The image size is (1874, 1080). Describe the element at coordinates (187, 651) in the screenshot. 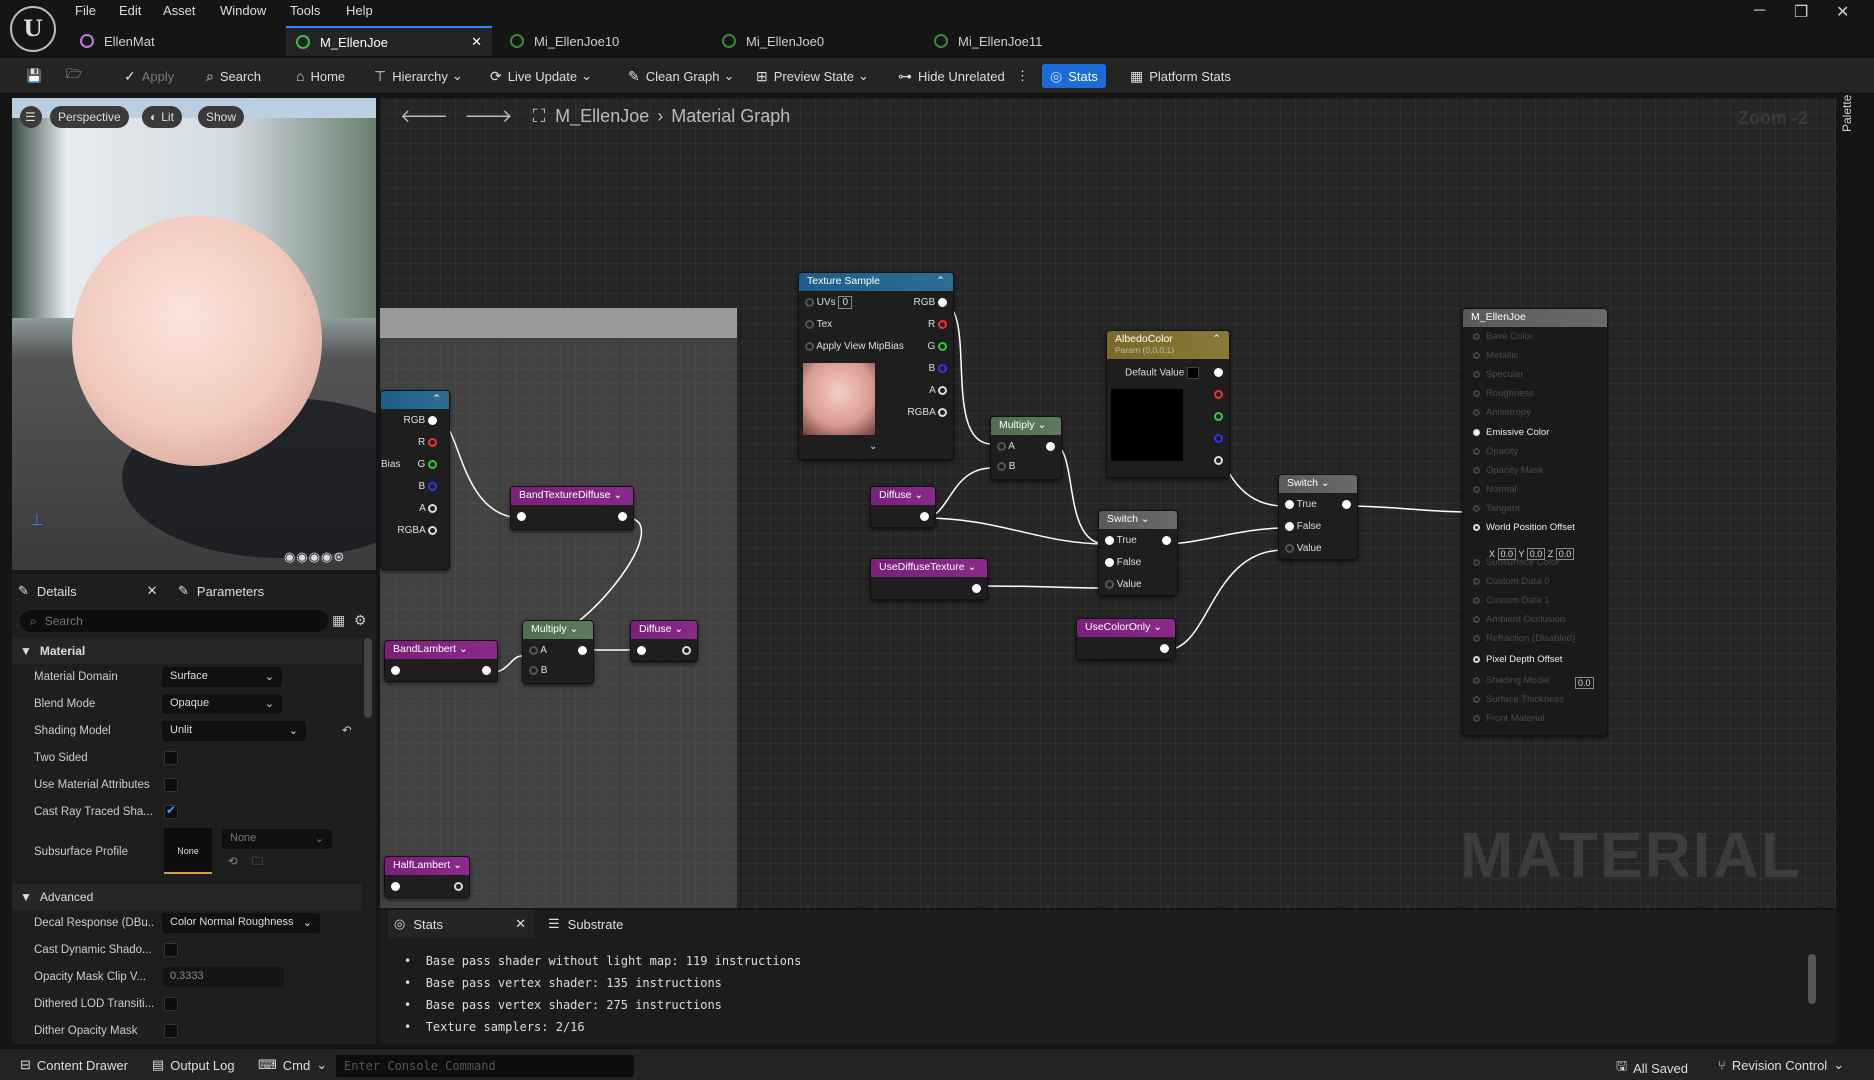

I see `section-material: ▼ Material` at that location.